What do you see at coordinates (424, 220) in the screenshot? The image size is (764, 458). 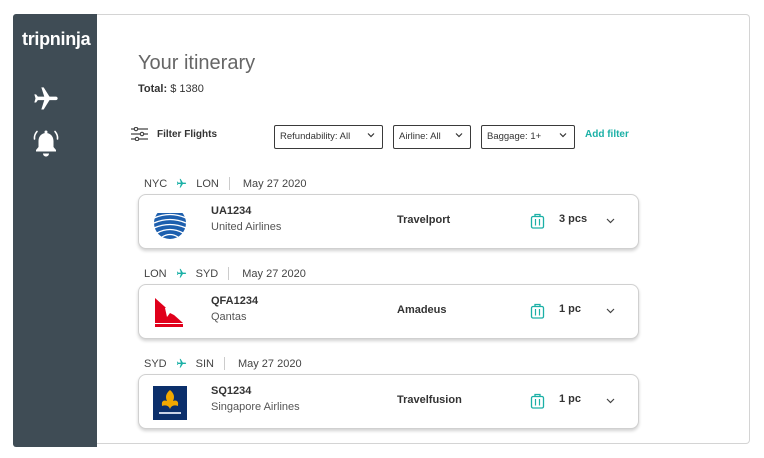 I see `provider-name: Travelport` at bounding box center [424, 220].